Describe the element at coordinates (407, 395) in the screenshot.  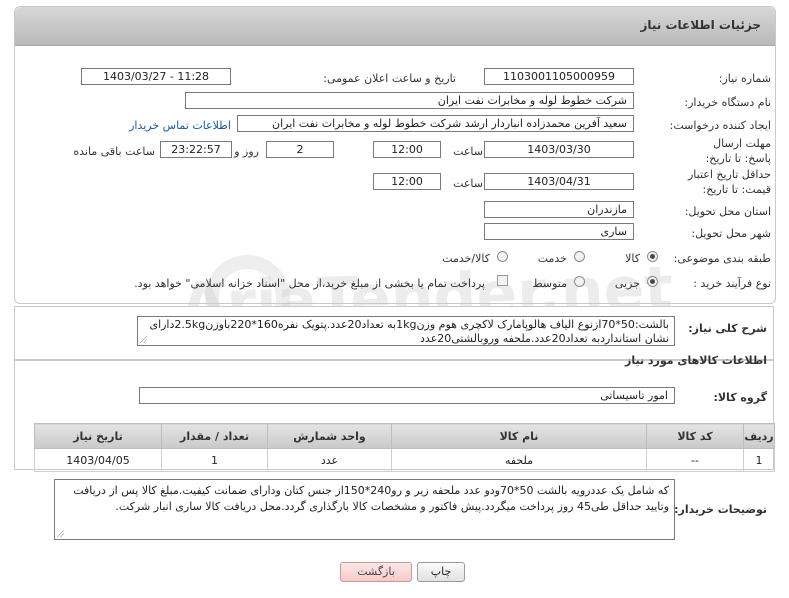
I see `goods-group-field: امور تاسیساتی` at that location.